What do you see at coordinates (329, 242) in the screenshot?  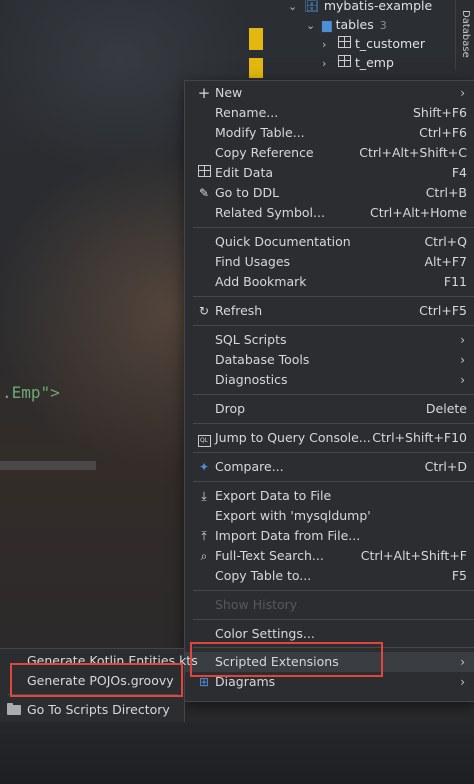 I see `menu-item-quick-documentation: Quick Documentation Ctrl+Q` at bounding box center [329, 242].